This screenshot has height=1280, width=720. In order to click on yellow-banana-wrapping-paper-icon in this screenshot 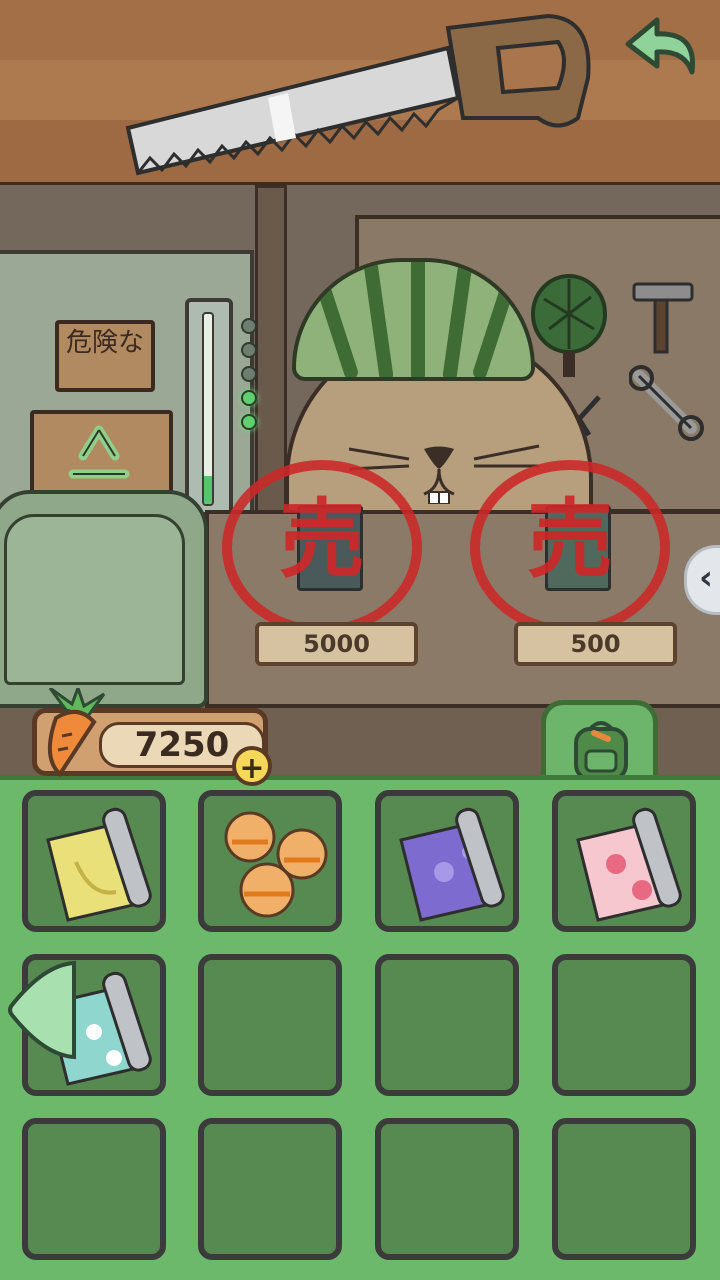, I will do `click(99, 864)`.